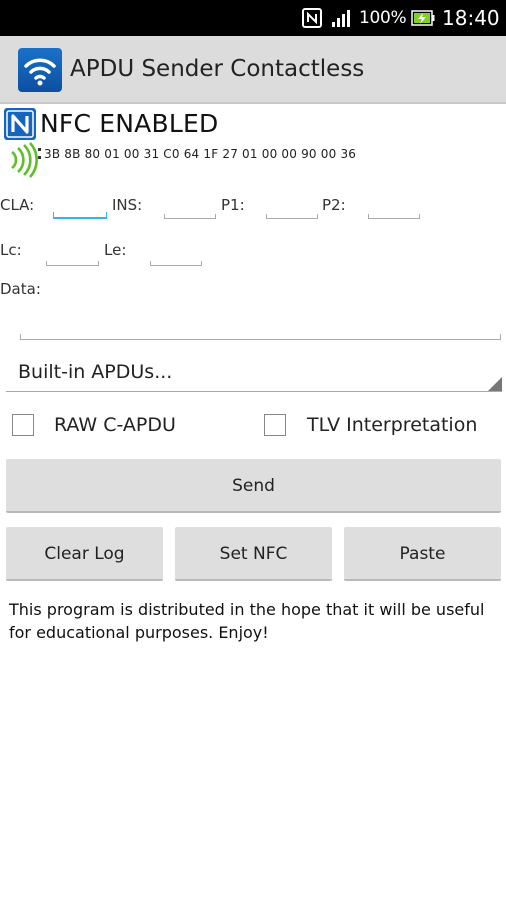 The height and width of the screenshot is (900, 506). I want to click on clear-log-button: Clear Log, so click(84, 554).